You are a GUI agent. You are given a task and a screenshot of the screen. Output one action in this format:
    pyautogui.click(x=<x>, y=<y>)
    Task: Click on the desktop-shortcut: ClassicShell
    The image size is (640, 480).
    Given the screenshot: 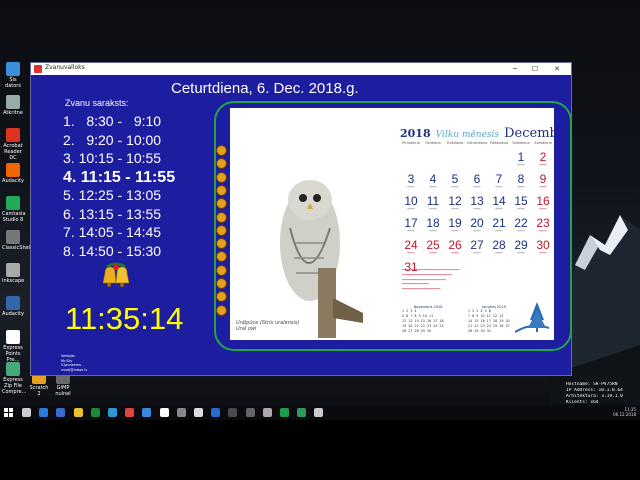 What is the action you would take?
    pyautogui.click(x=17, y=240)
    